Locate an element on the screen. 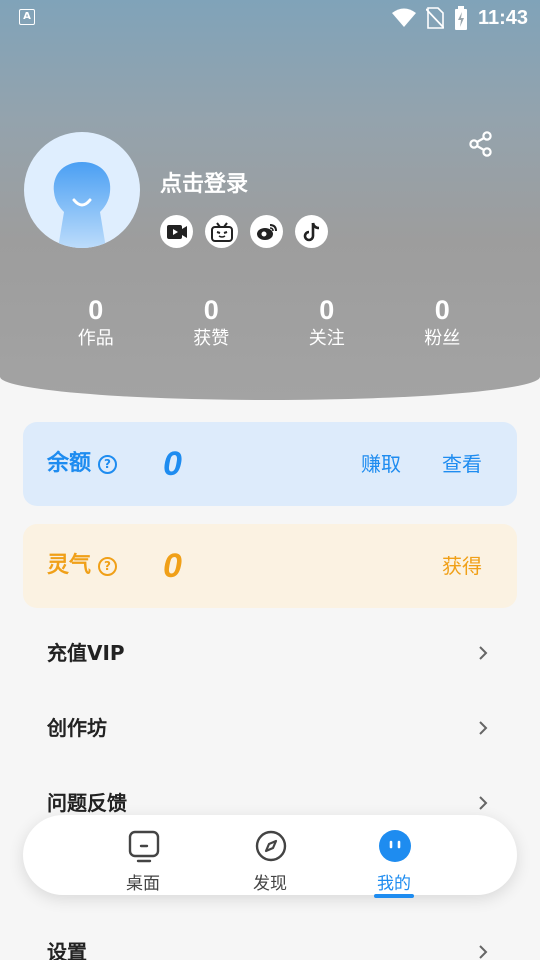  bottom-tab-bar: 桌面 发现 我的 is located at coordinates (270, 856).